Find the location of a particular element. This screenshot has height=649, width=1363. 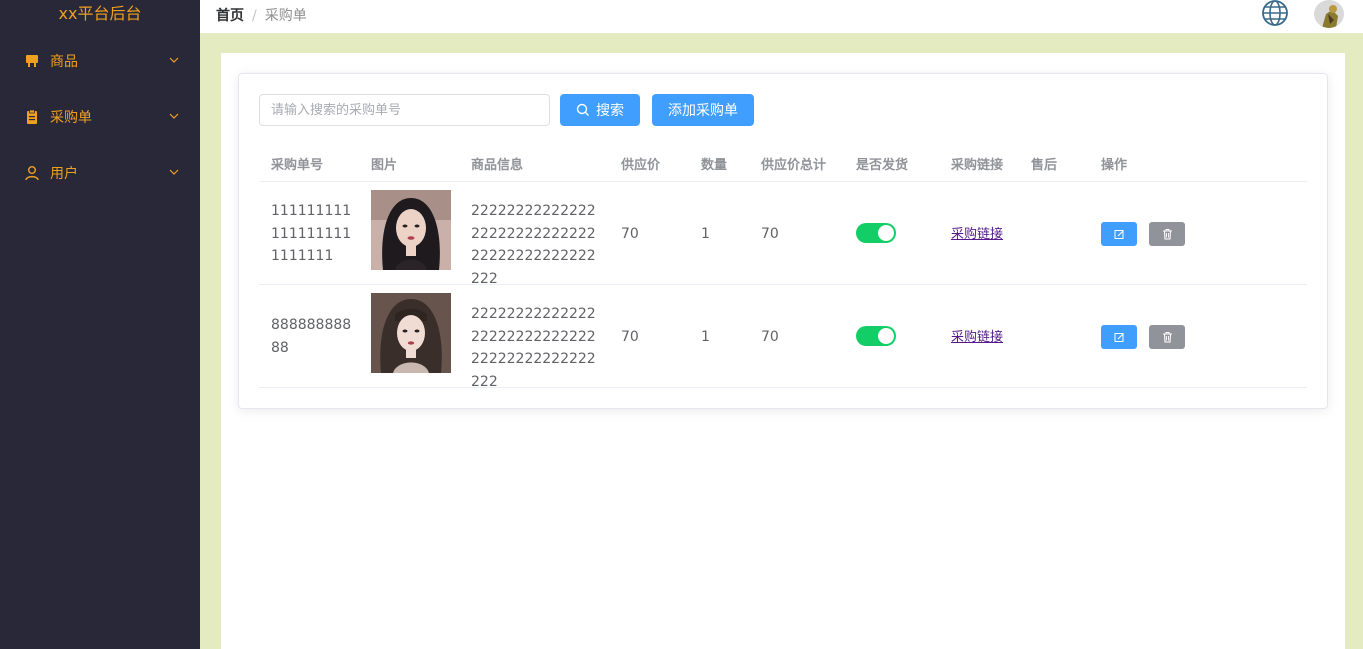

sidebar-item-products: 商品 is located at coordinates (100, 61).